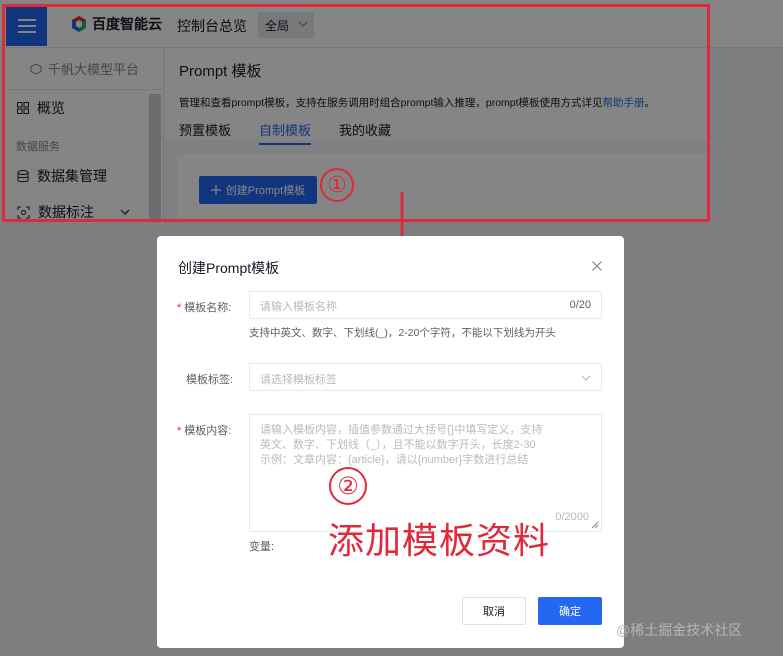  Describe the element at coordinates (425, 377) in the screenshot. I see `template-tag-select: 请选择模板标签` at that location.